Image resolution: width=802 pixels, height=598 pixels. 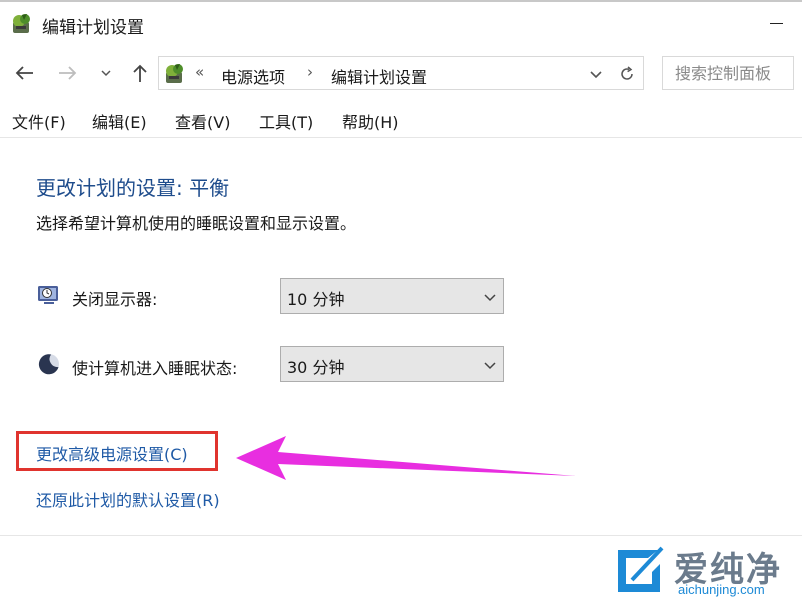 What do you see at coordinates (370, 121) in the screenshot?
I see `menu-help: 帮助(H)` at bounding box center [370, 121].